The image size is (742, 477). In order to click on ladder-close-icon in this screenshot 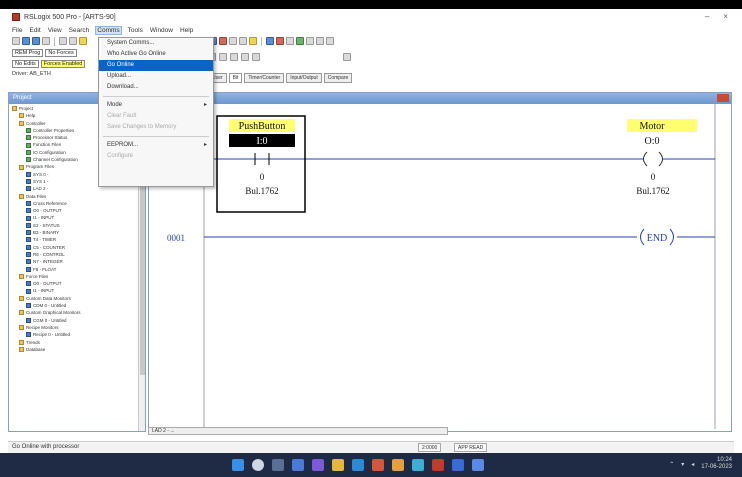, I will do `click(723, 98)`.